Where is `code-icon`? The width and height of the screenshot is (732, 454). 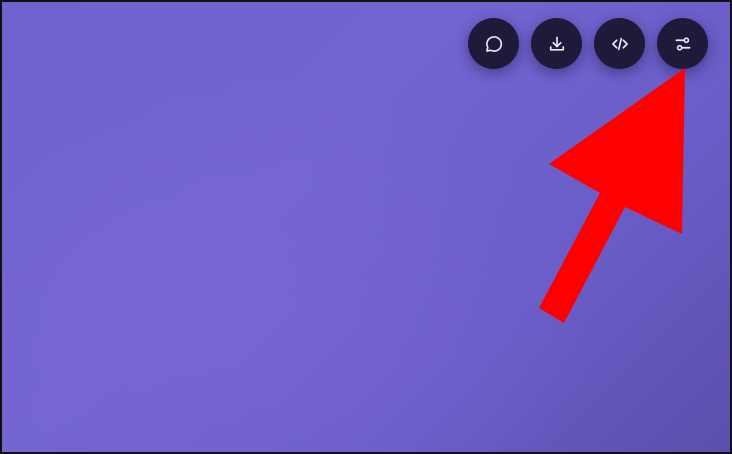 code-icon is located at coordinates (619, 43).